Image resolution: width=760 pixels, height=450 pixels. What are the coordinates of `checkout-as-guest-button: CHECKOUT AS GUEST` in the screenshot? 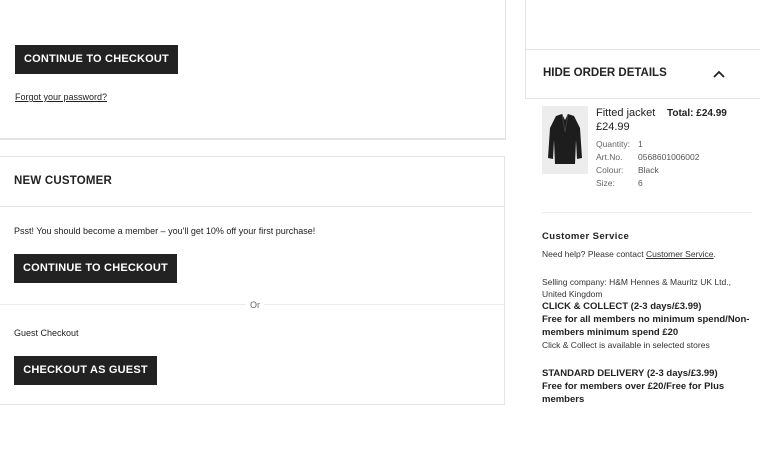 It's located at (85, 370).